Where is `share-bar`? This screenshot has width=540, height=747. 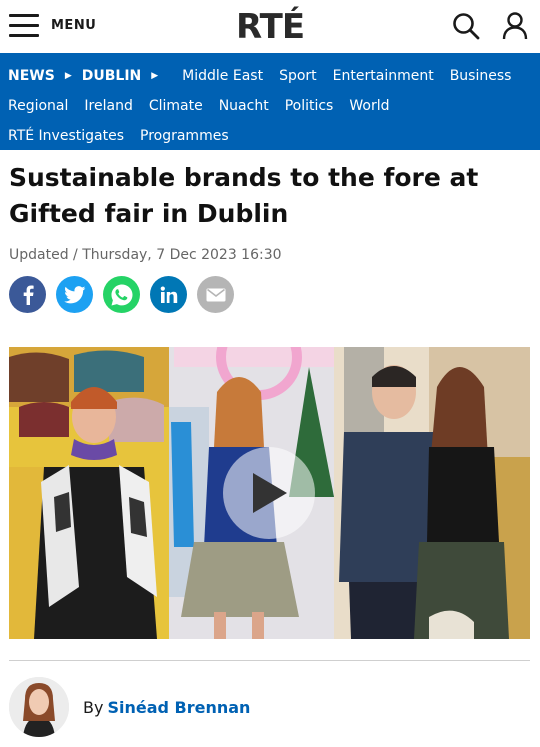 share-bar is located at coordinates (126, 294).